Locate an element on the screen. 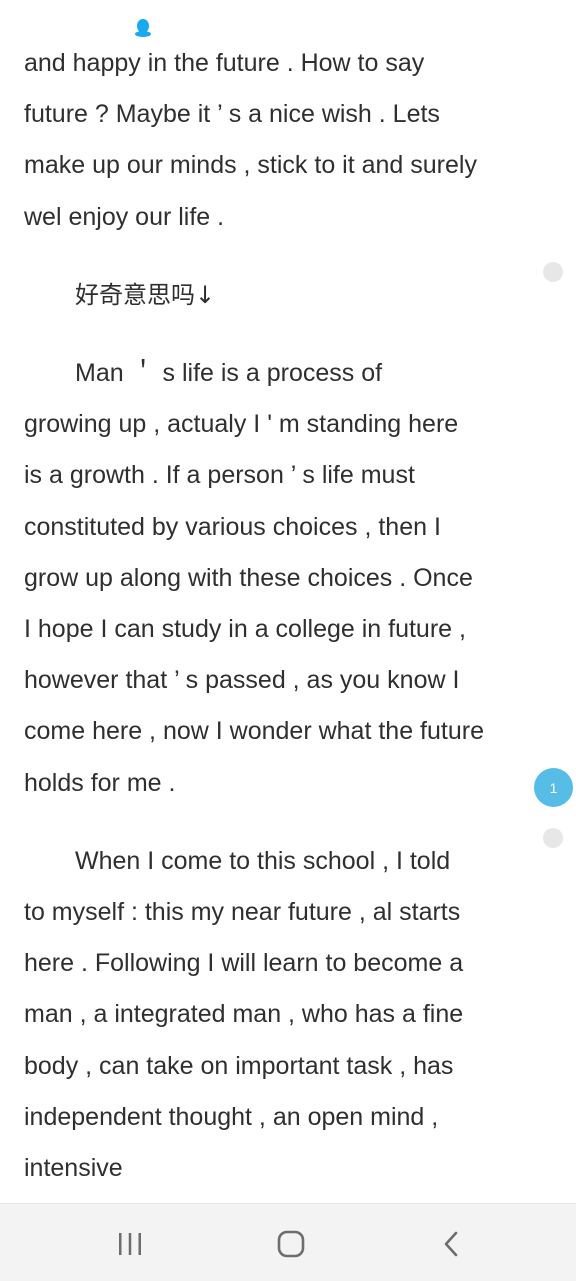  text-line: future ? Maybe it ’ s a nice wish . Lets is located at coordinates (232, 114).